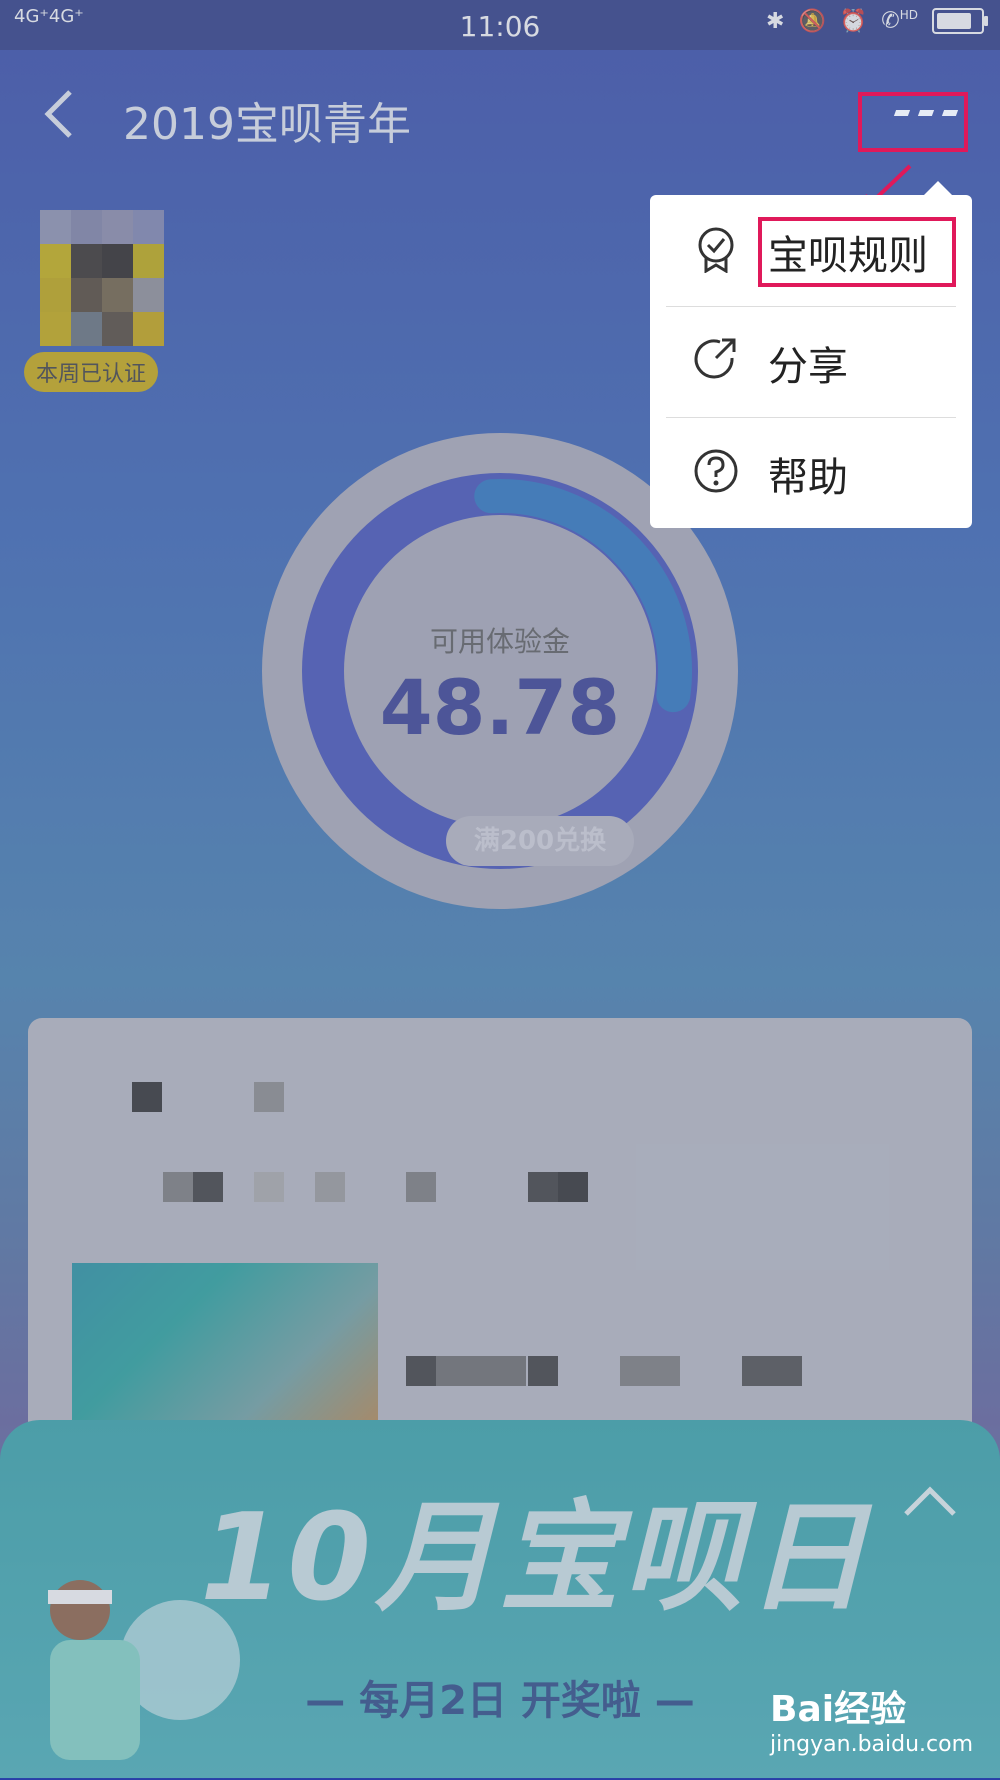  I want to click on badge-check-icon, so click(716, 250).